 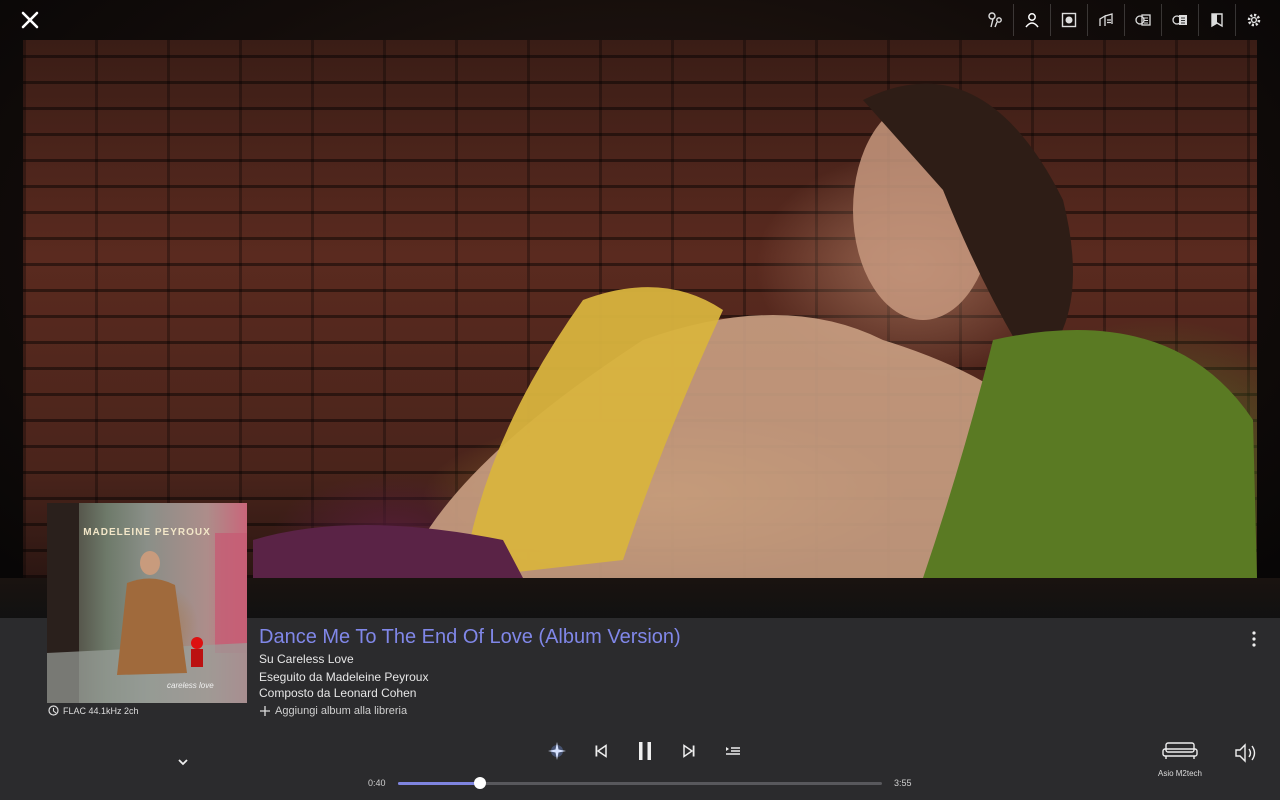 I want to click on artist-connections-icon, so click(x=995, y=20).